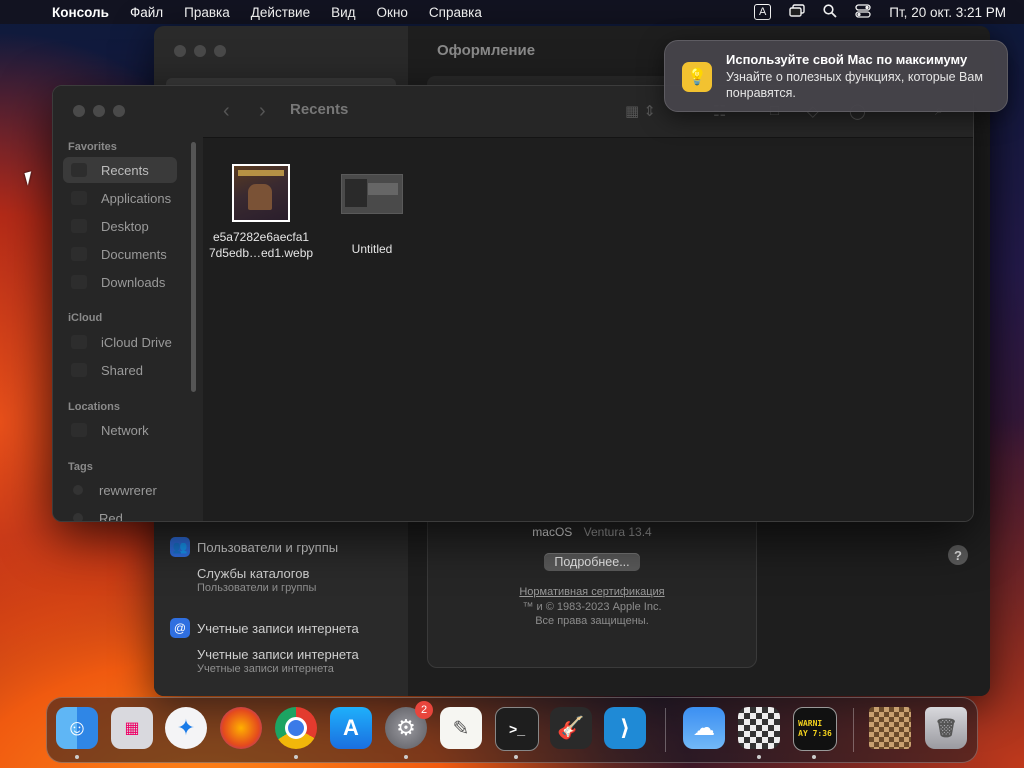 The image size is (1024, 768). I want to click on help-button: ?, so click(958, 555).